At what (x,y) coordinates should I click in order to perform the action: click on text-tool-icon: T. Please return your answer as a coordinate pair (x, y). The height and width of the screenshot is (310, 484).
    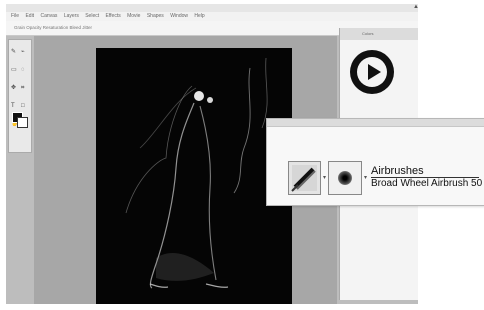
    Looking at the image, I should click on (15, 106).